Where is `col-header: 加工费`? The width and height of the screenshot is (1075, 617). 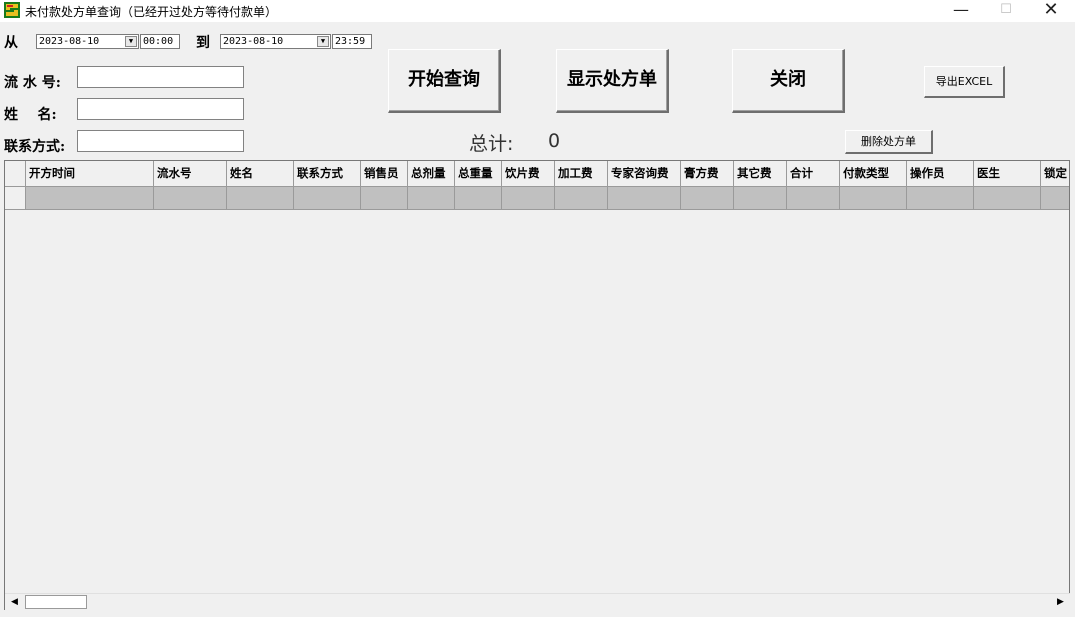 col-header: 加工费 is located at coordinates (581, 174).